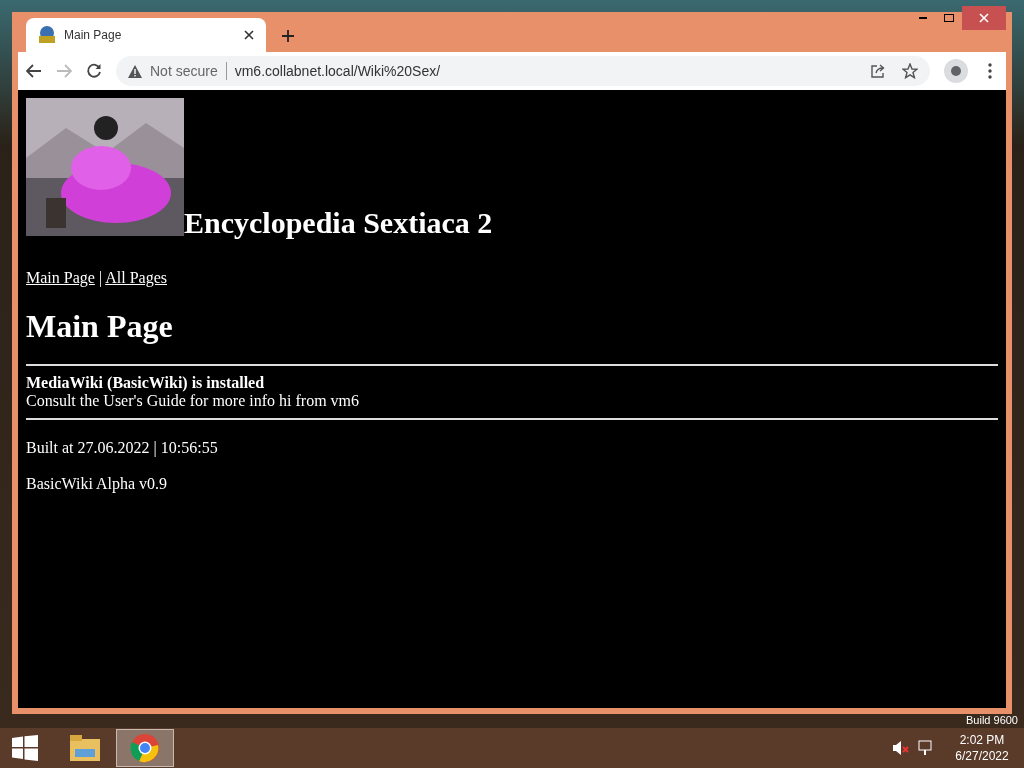 This screenshot has width=1024, height=768. I want to click on menu-icon, so click(990, 71).